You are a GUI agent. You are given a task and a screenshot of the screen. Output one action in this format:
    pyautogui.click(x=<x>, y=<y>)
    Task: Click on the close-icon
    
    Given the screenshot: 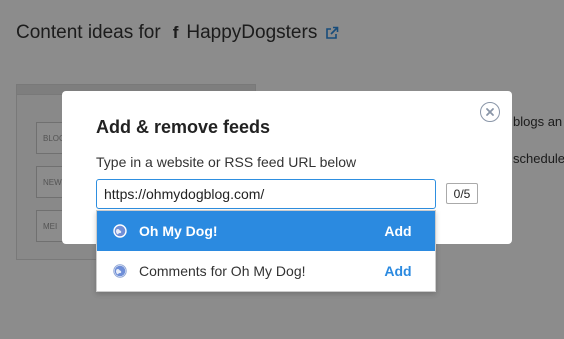 What is the action you would take?
    pyautogui.click(x=490, y=112)
    